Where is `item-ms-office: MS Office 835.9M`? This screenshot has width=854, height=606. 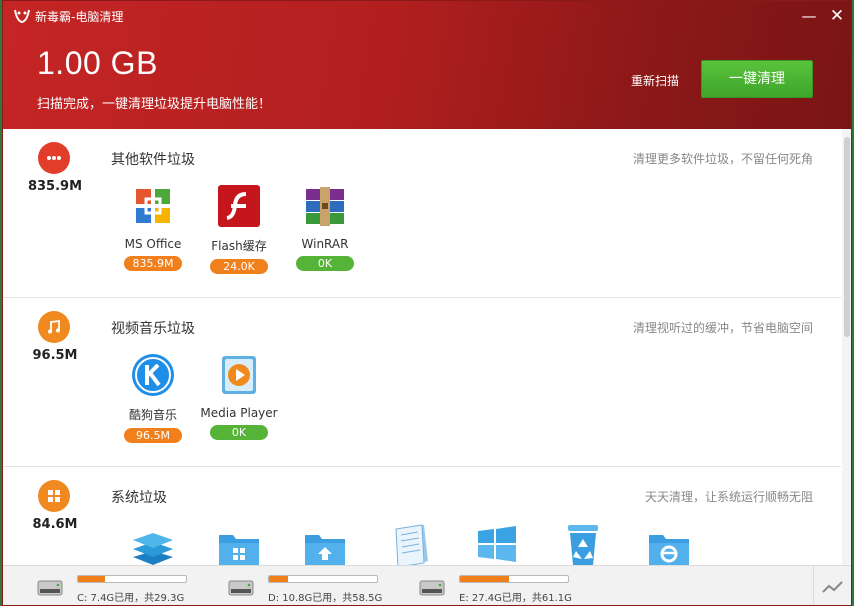 item-ms-office: MS Office 835.9M is located at coordinates (153, 227).